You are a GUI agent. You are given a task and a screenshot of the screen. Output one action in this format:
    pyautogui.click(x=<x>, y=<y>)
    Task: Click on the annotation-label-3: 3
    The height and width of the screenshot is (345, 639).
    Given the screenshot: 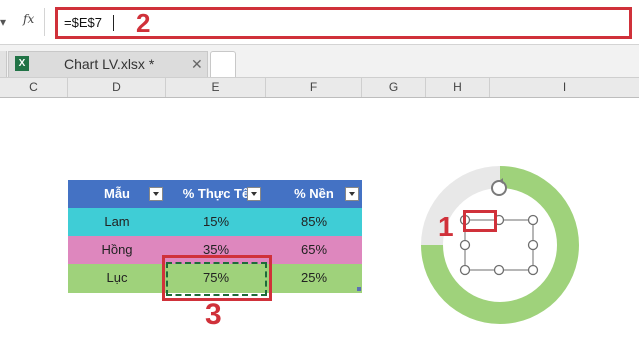 What is the action you would take?
    pyautogui.click(x=213, y=314)
    